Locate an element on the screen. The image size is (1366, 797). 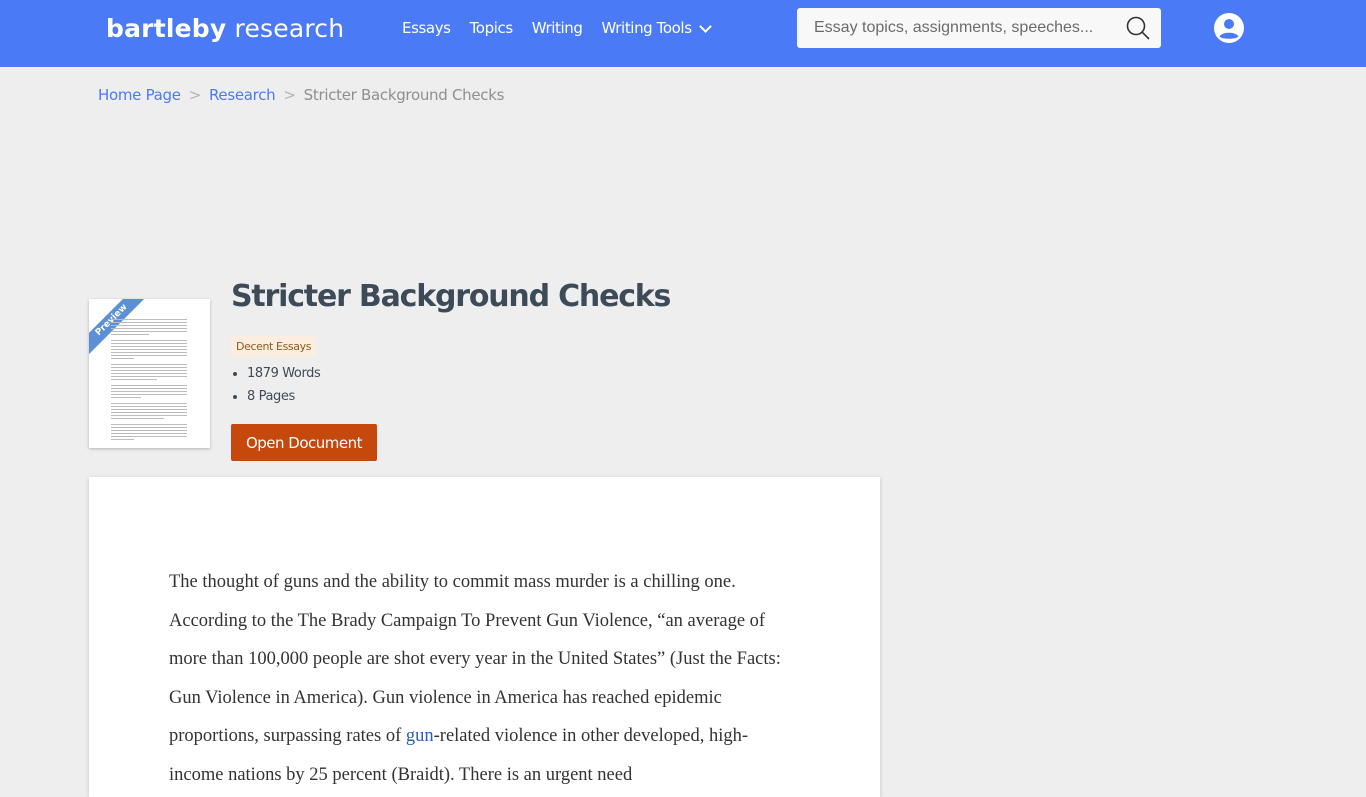
preview-text-lines is located at coordinates (149, 380).